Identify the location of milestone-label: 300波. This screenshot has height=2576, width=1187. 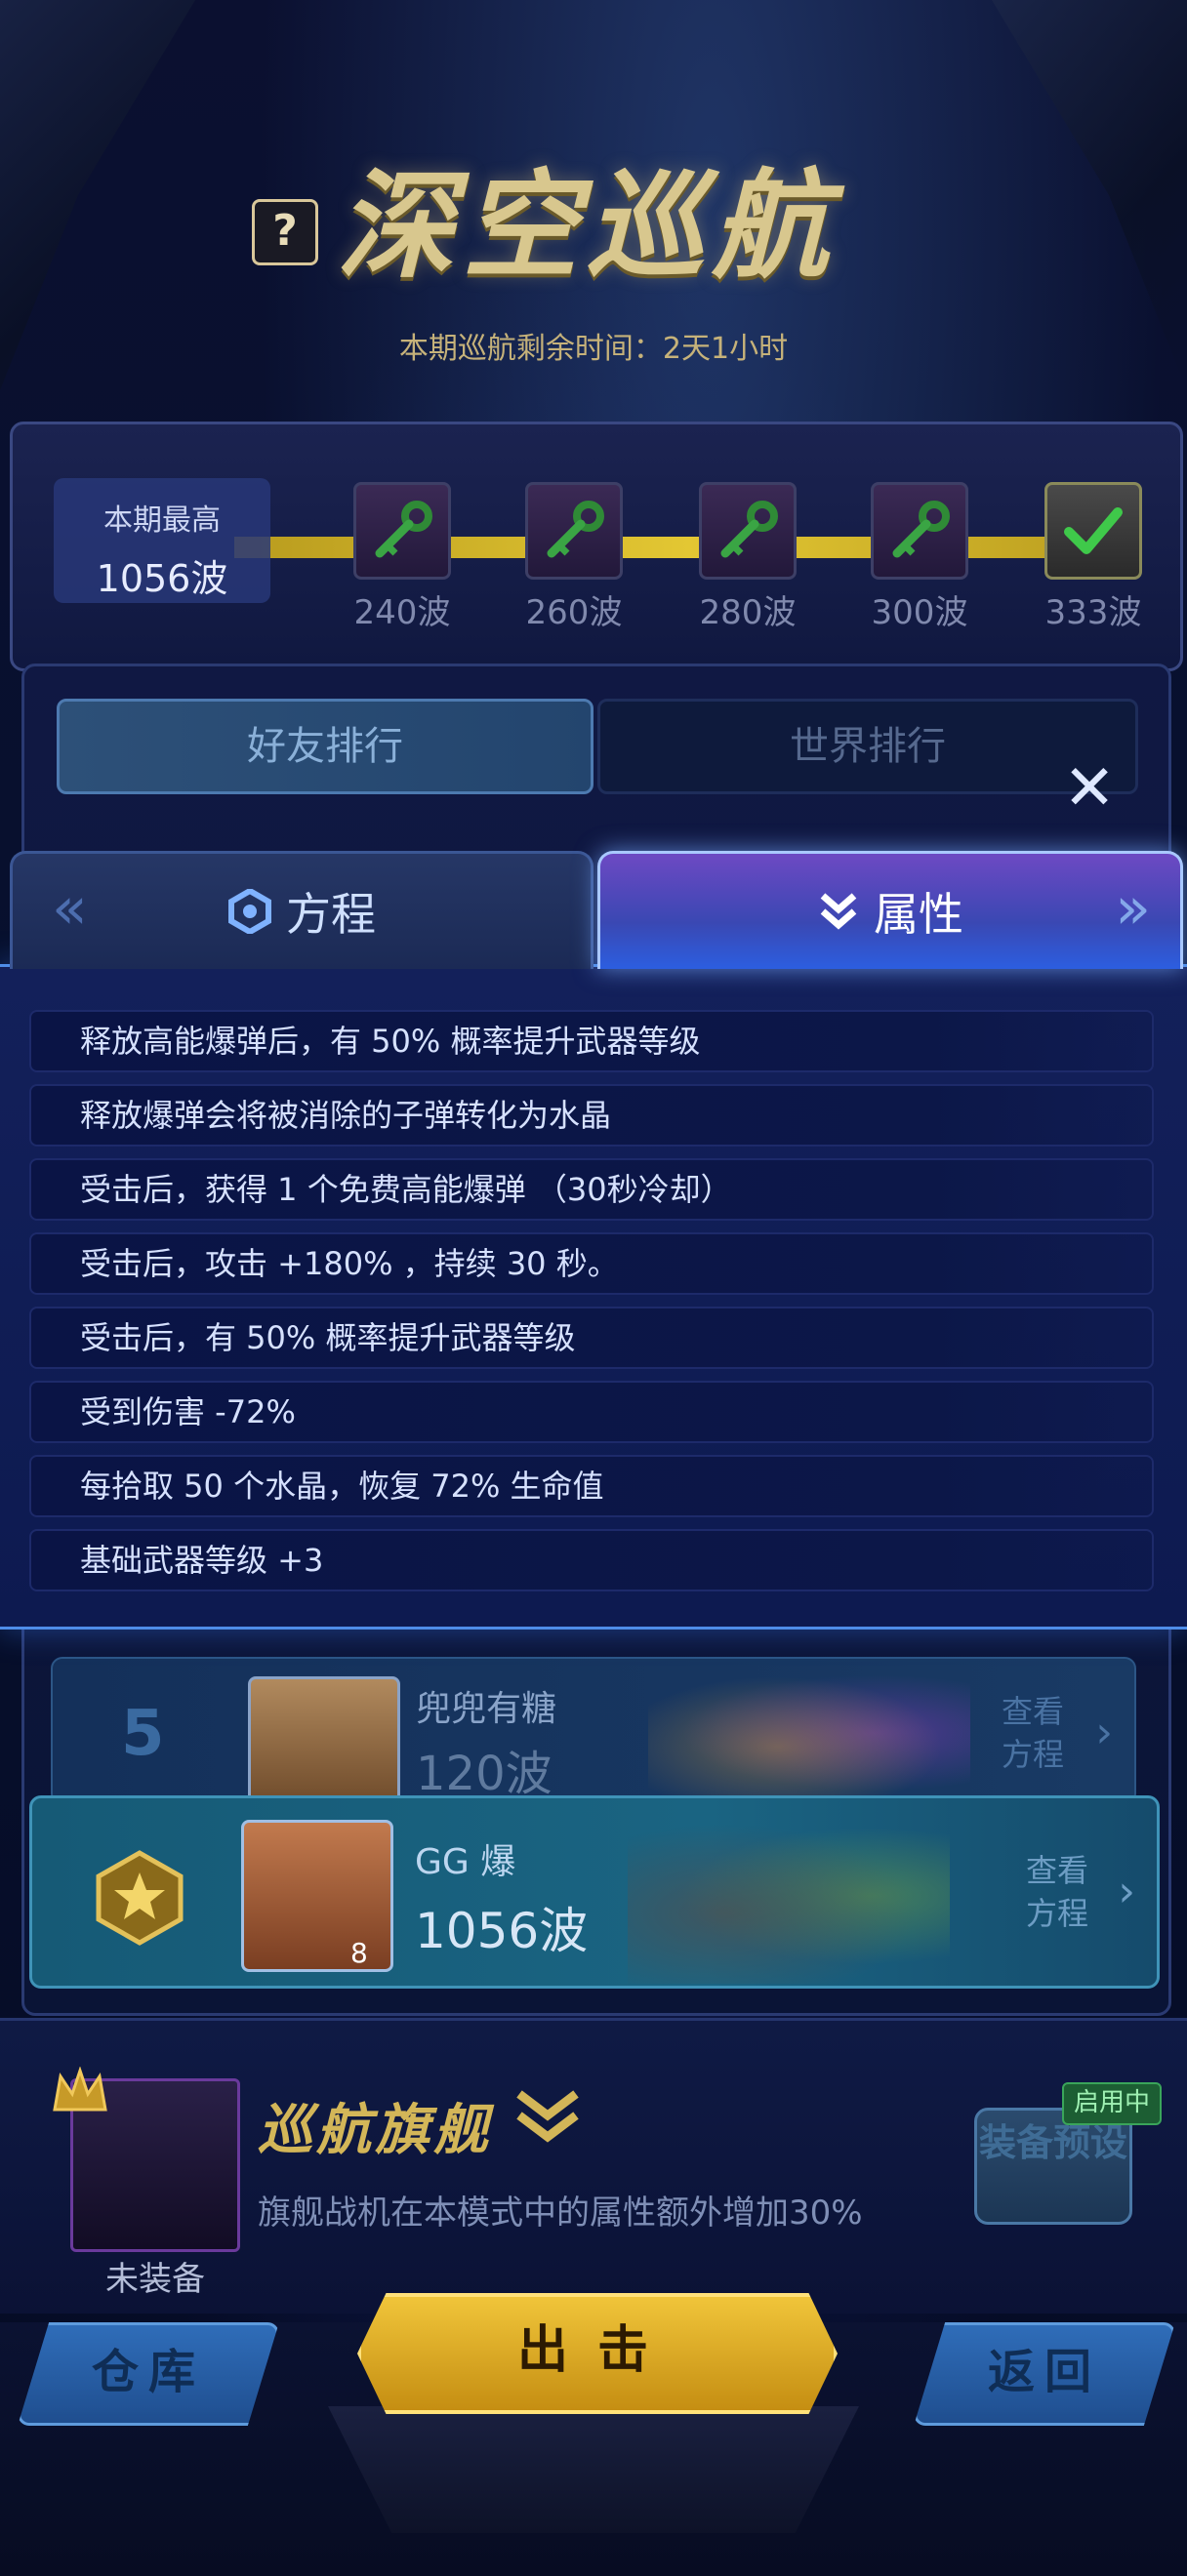
(919, 612).